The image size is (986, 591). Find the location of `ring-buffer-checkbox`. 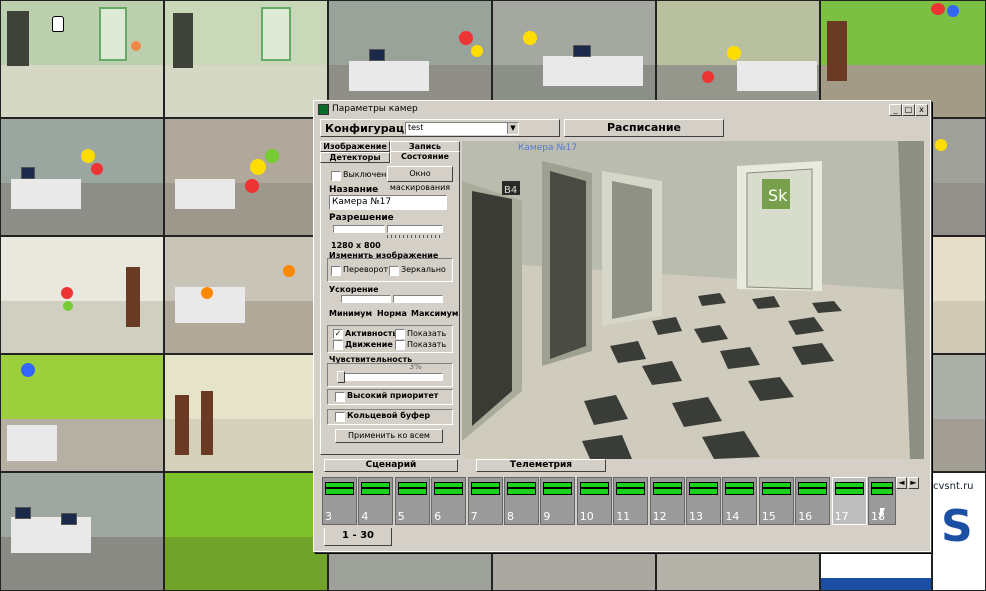

ring-buffer-checkbox is located at coordinates (340, 417).